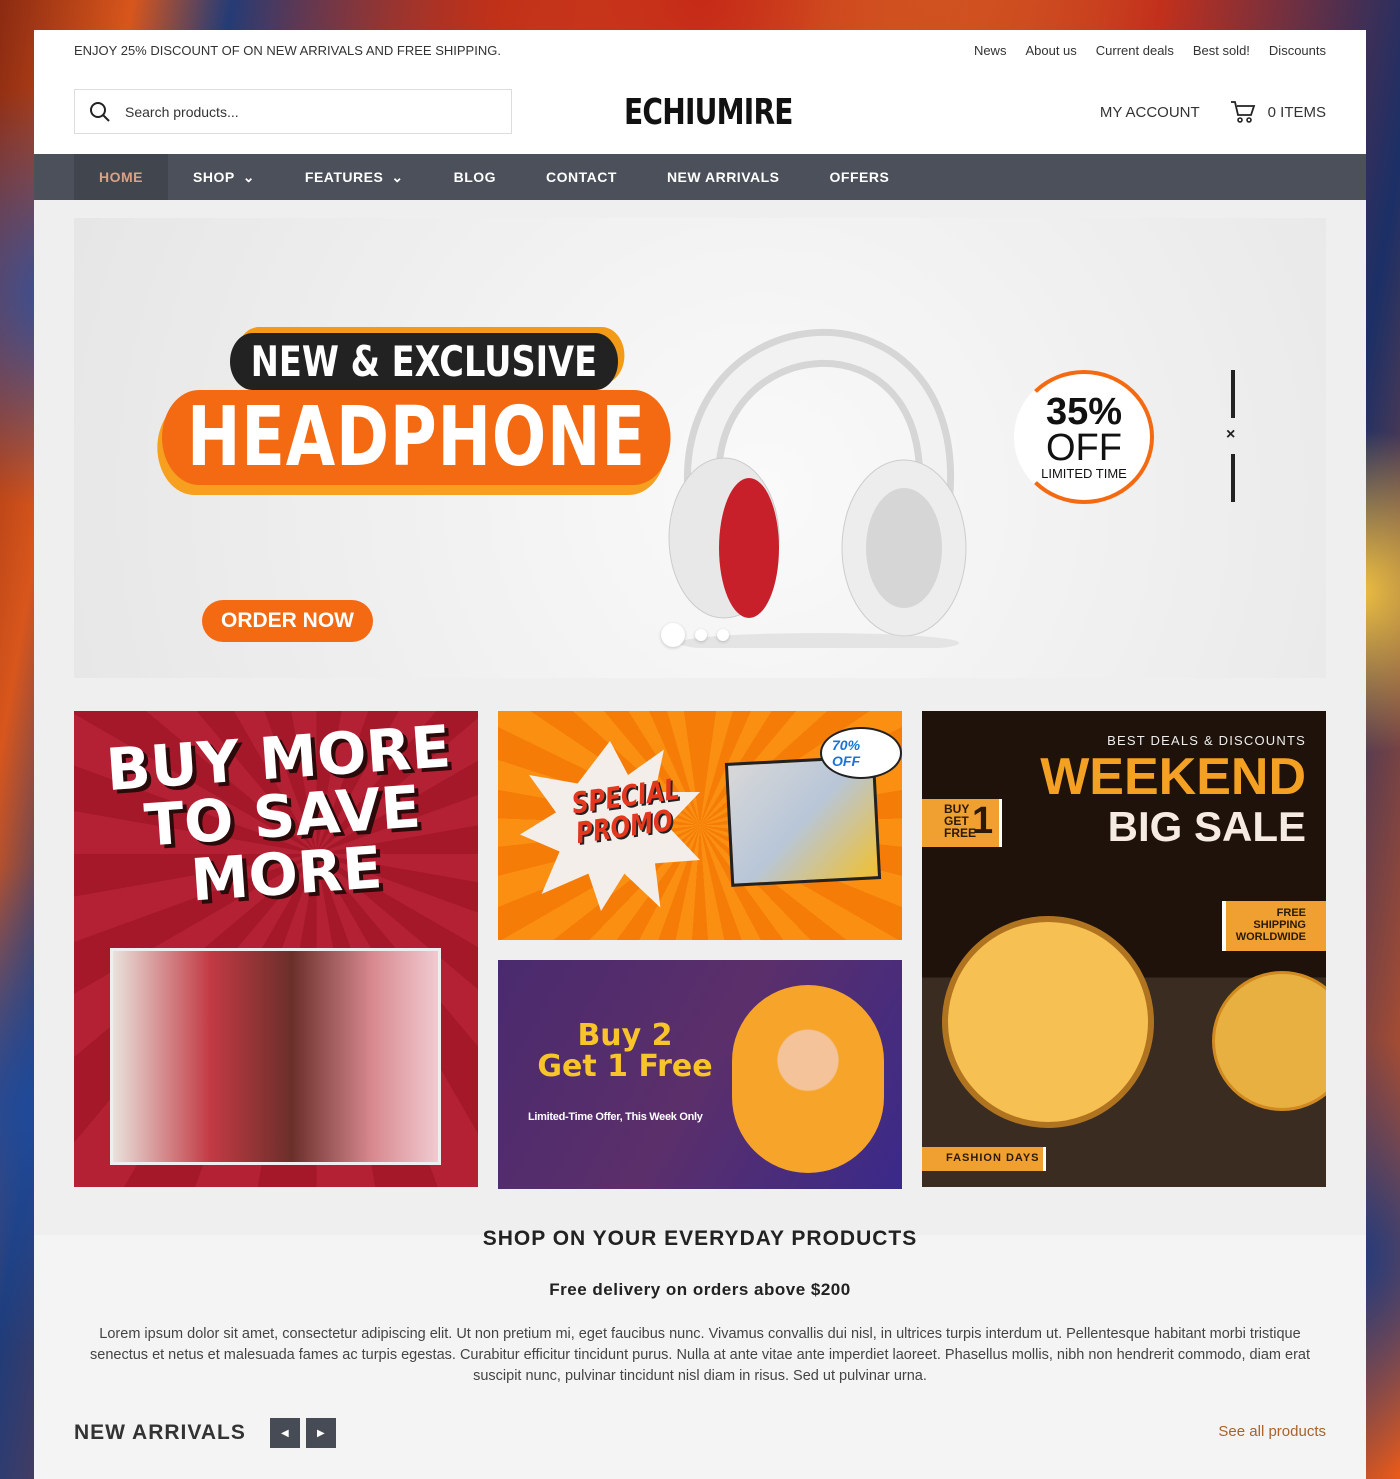 This screenshot has width=1400, height=1479. Describe the element at coordinates (284, 1433) in the screenshot. I see `prev-arrow-button: ◀` at that location.